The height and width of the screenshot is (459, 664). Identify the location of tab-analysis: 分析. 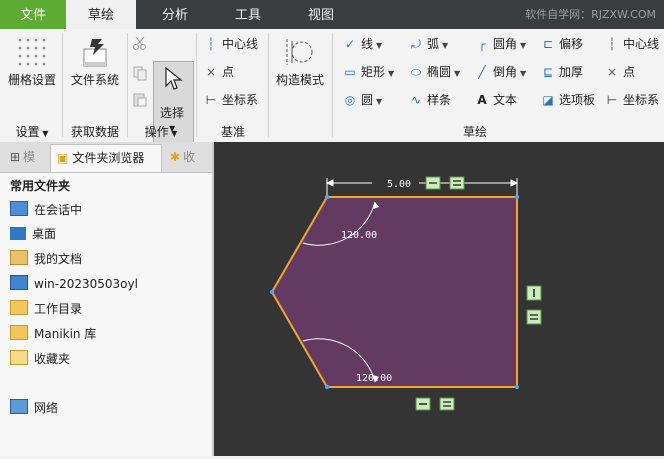
(175, 14).